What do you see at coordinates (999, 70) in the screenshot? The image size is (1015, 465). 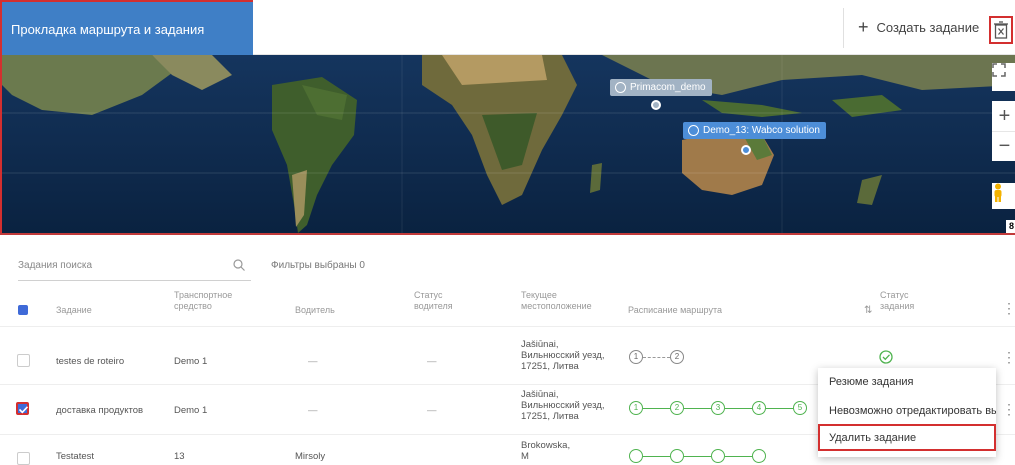 I see `fullscreen-icon` at bounding box center [999, 70].